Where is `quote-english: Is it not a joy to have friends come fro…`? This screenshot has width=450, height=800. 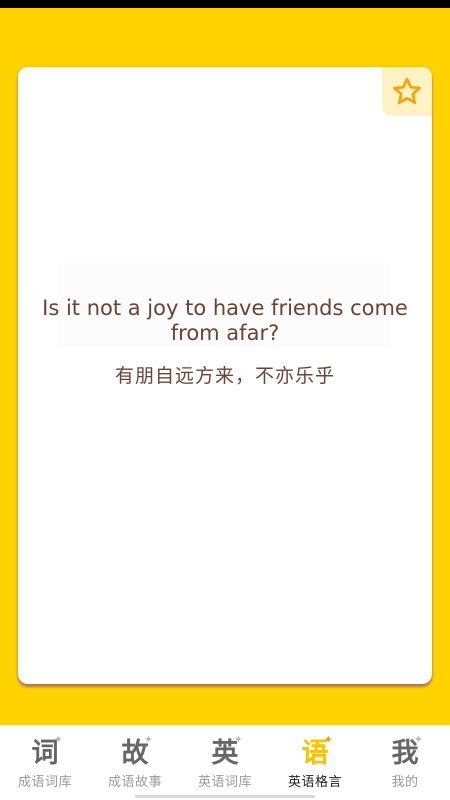
quote-english: Is it not a joy to have friends come fro… is located at coordinates (225, 320).